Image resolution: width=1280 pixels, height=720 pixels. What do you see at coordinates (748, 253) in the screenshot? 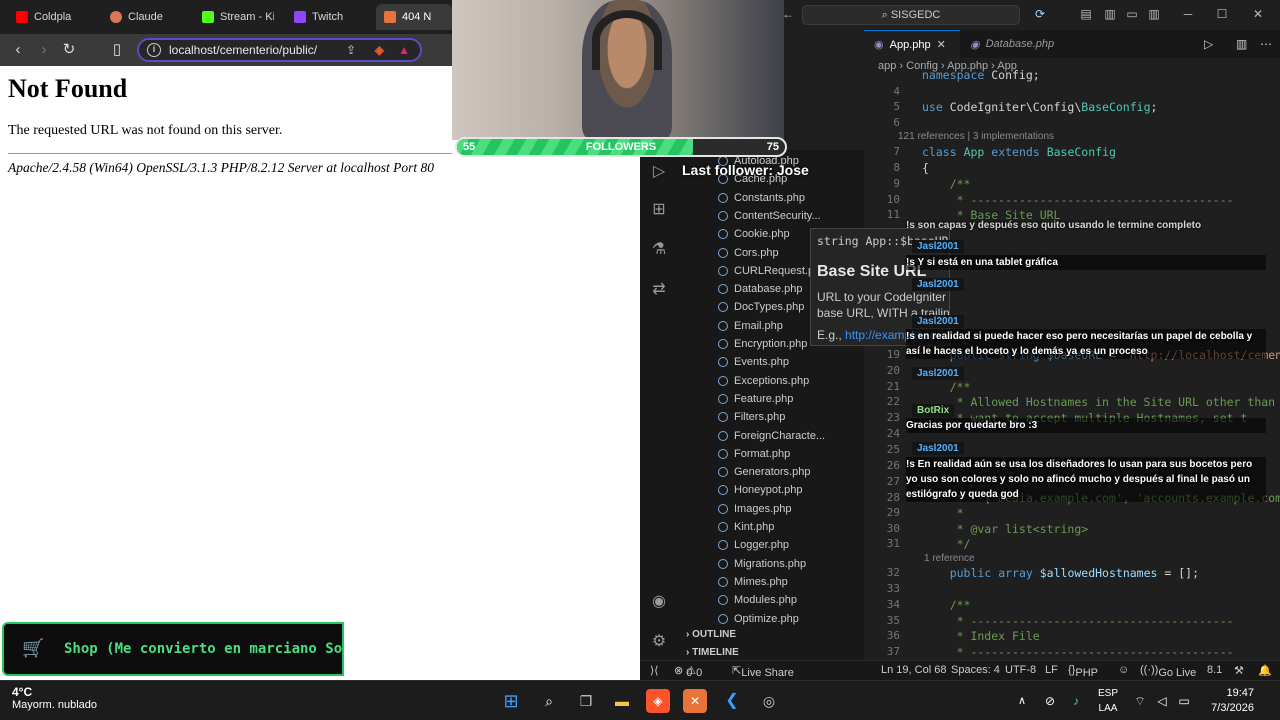
I see `file-item: Cors.php` at bounding box center [748, 253].